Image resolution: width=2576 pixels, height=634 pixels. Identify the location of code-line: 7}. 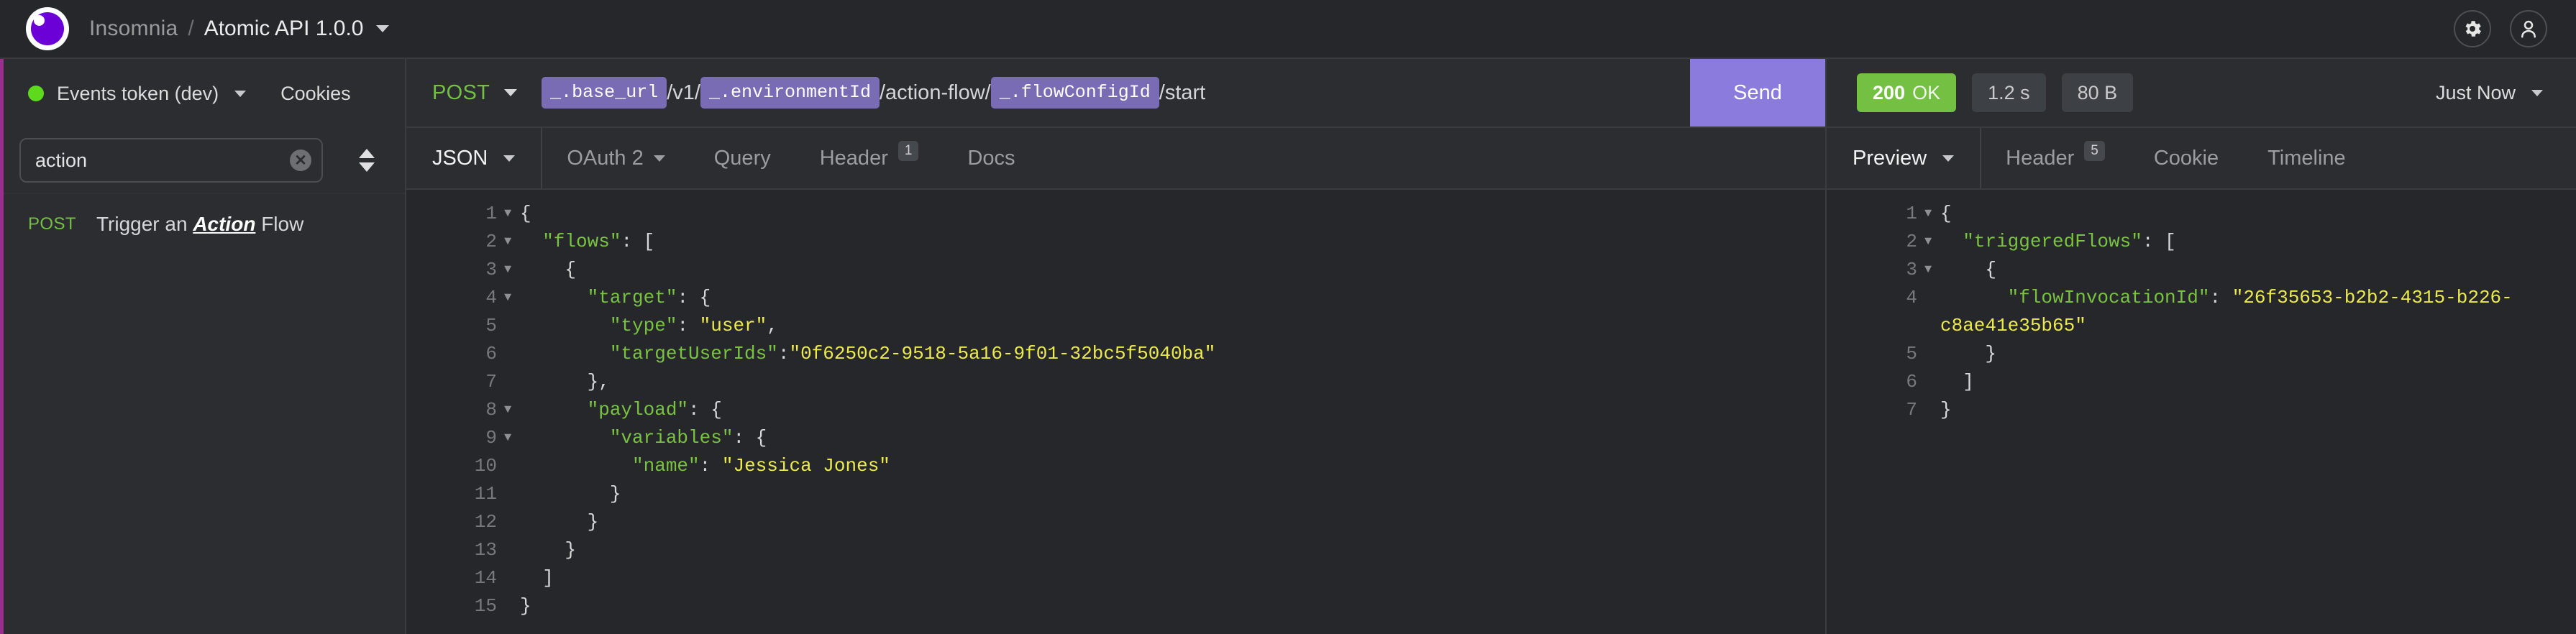
(2201, 410).